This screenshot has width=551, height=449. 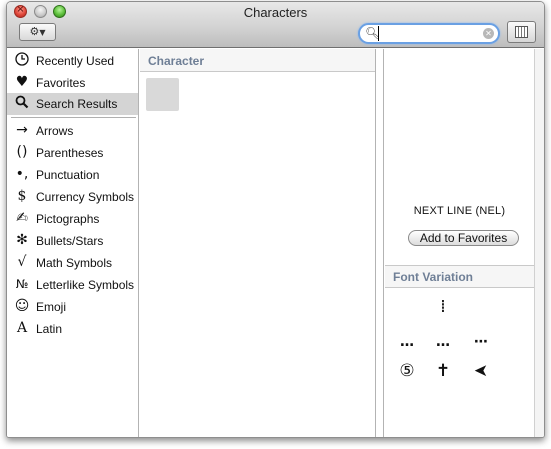 I want to click on sidebar-item-label: Bullets/Stars, so click(x=70, y=241).